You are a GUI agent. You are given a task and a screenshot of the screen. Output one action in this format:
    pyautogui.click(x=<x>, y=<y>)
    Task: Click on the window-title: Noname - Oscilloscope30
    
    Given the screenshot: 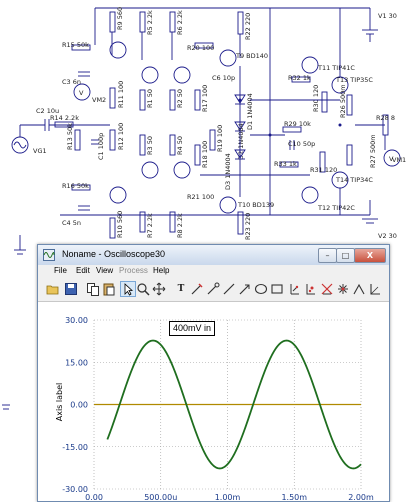 What is the action you would take?
    pyautogui.click(x=114, y=254)
    